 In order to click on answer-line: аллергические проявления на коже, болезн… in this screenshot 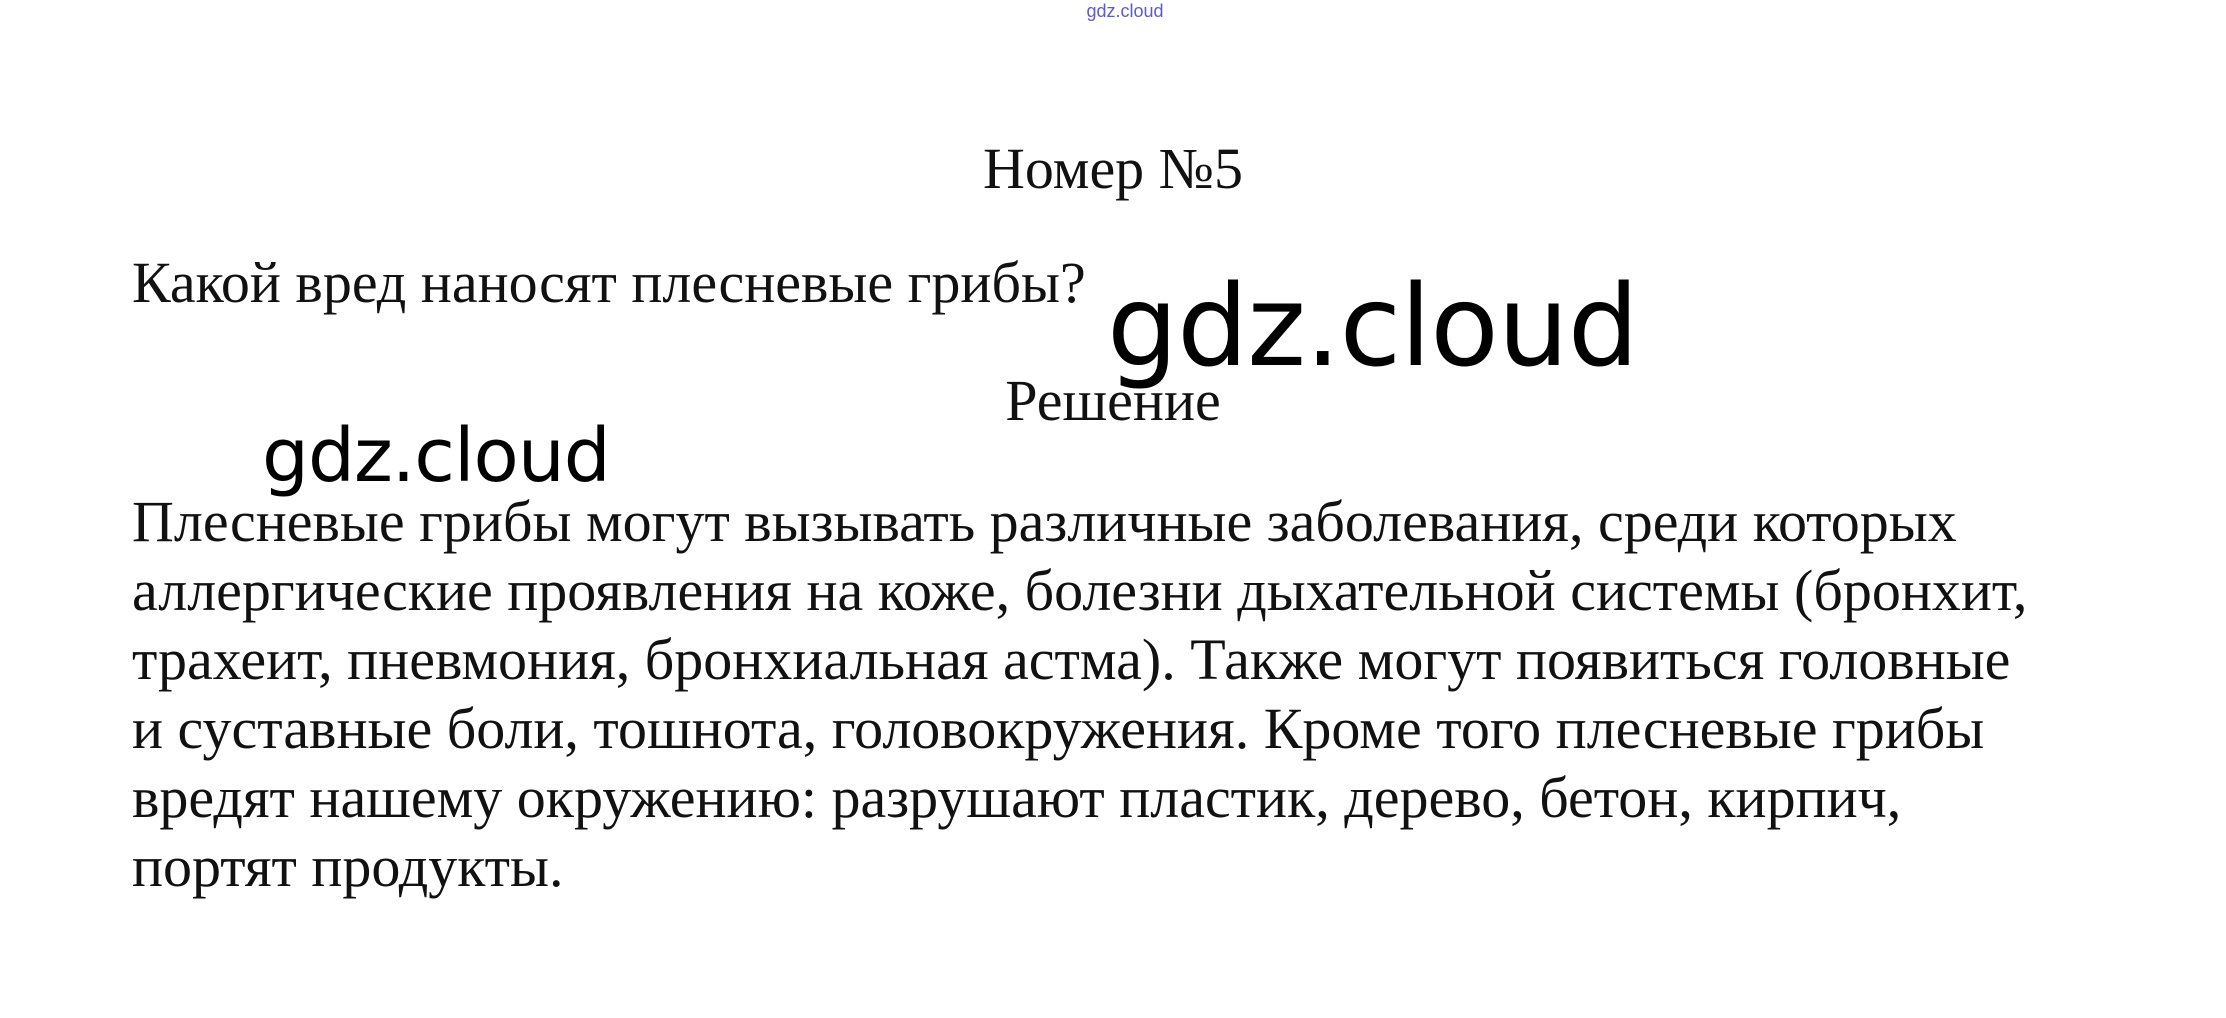, I will do `click(1080, 590)`.